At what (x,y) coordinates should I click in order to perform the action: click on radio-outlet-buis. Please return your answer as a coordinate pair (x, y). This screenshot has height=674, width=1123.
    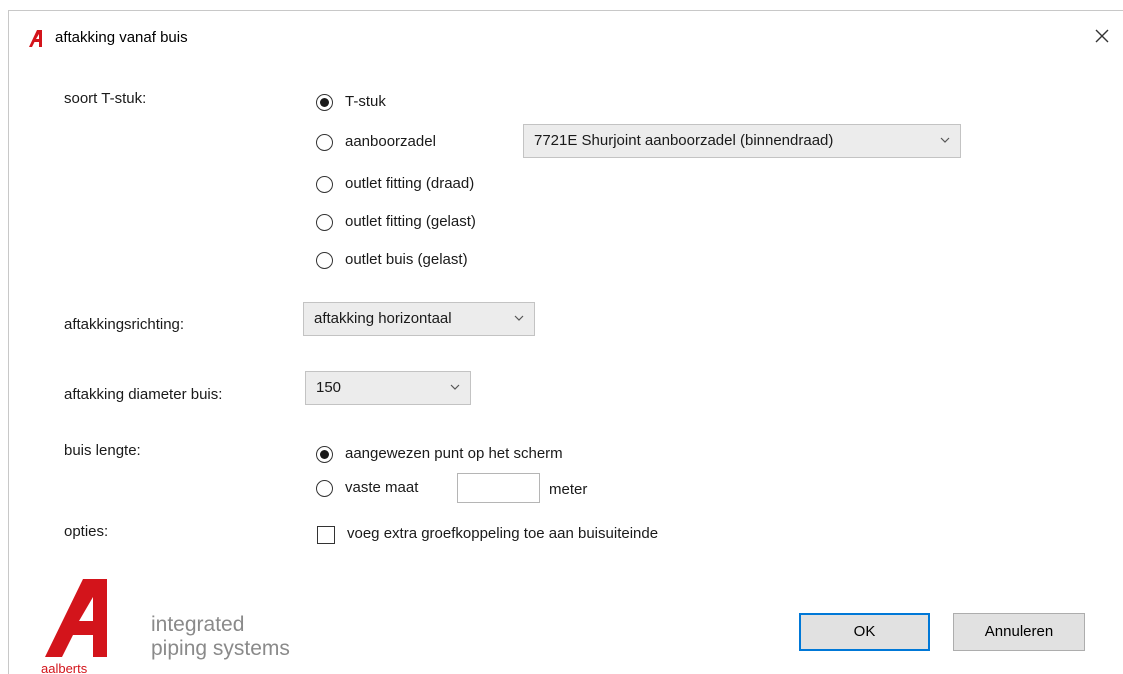
    Looking at the image, I should click on (324, 260).